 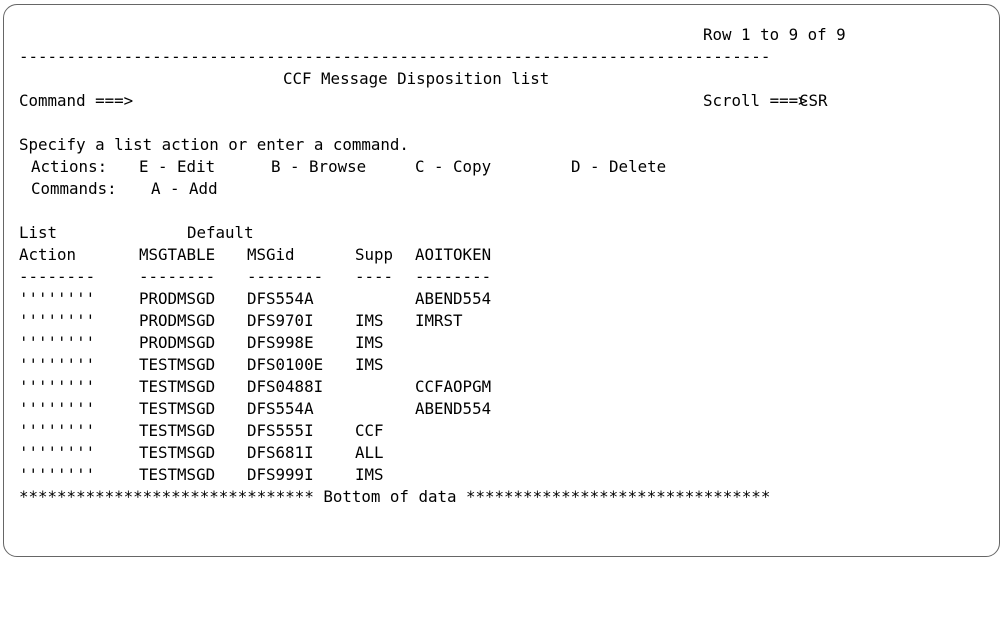 I want to click on header-action: Action, so click(x=48, y=254).